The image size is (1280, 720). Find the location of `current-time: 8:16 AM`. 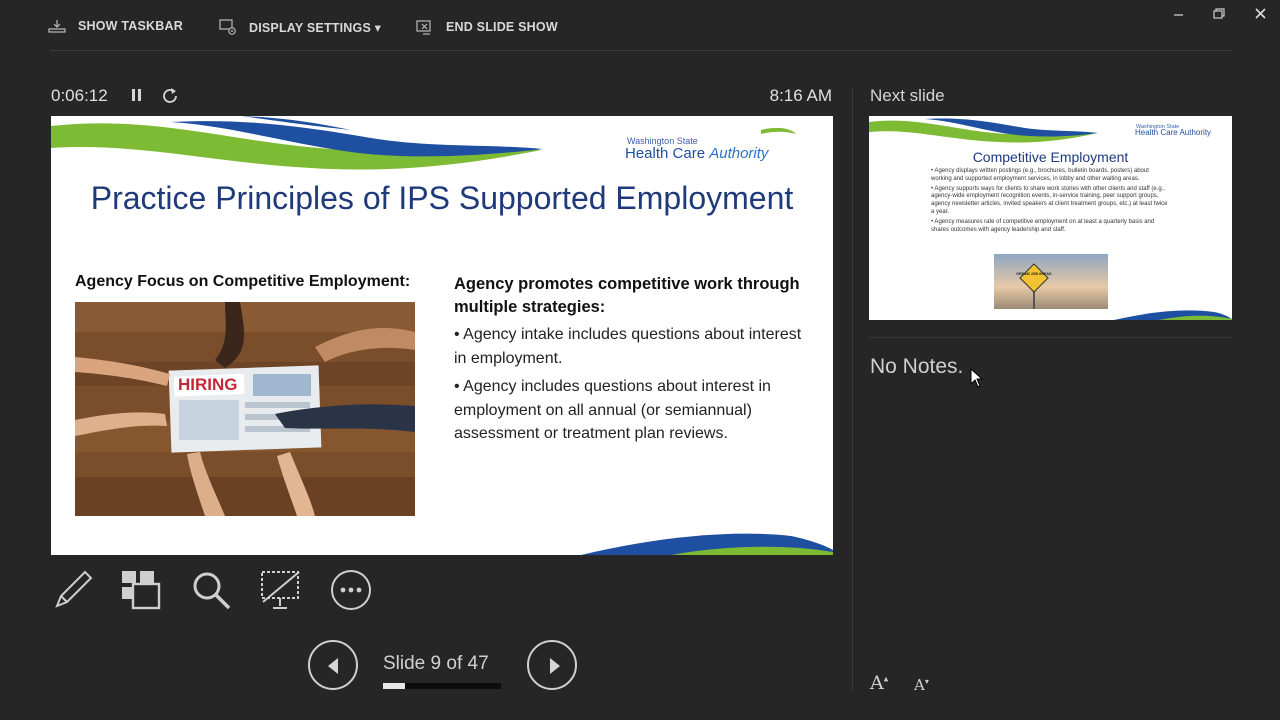

current-time: 8:16 AM is located at coordinates (800, 95).